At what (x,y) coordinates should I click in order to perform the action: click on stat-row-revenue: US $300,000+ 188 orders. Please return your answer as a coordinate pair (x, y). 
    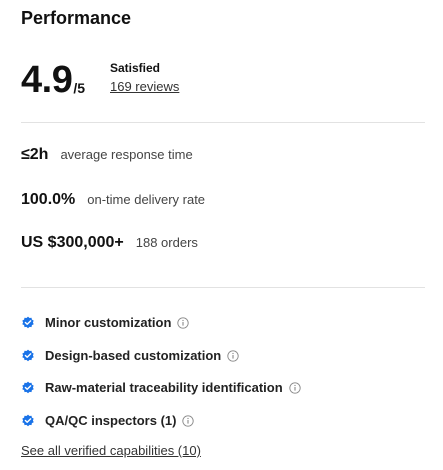
    Looking at the image, I should click on (109, 243).